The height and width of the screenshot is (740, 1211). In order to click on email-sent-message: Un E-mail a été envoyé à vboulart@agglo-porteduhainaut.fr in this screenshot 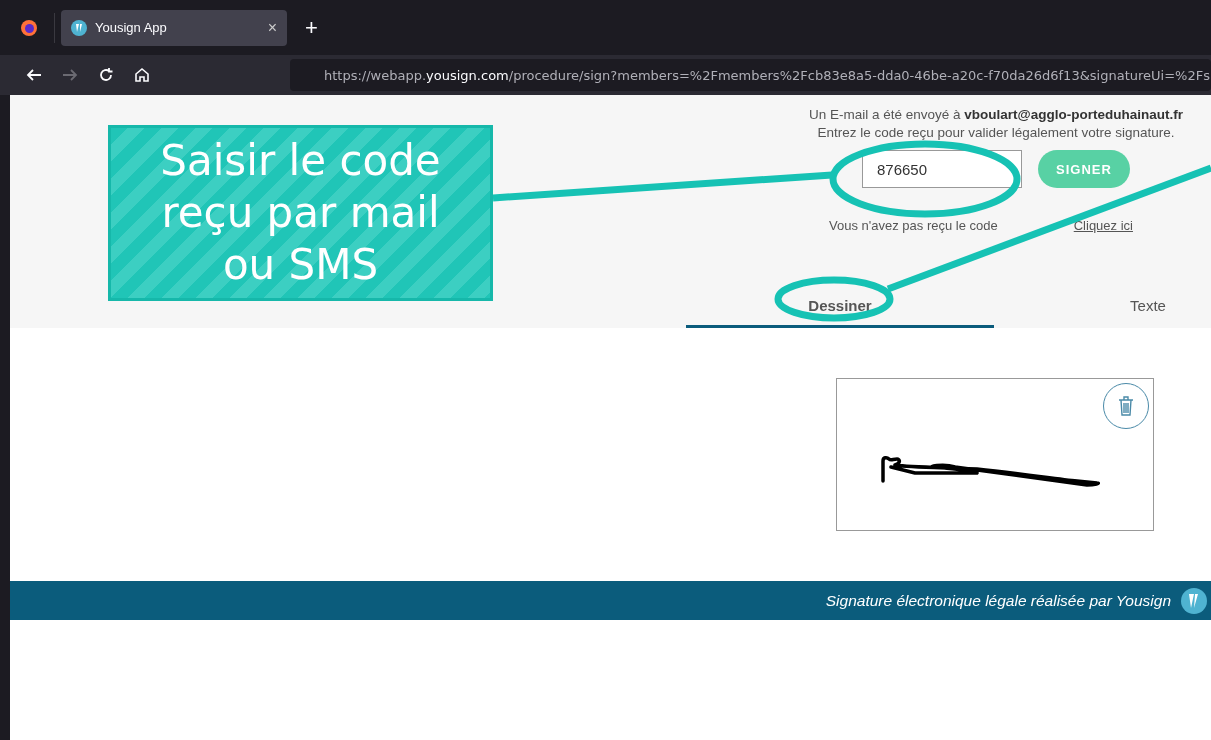, I will do `click(996, 114)`.